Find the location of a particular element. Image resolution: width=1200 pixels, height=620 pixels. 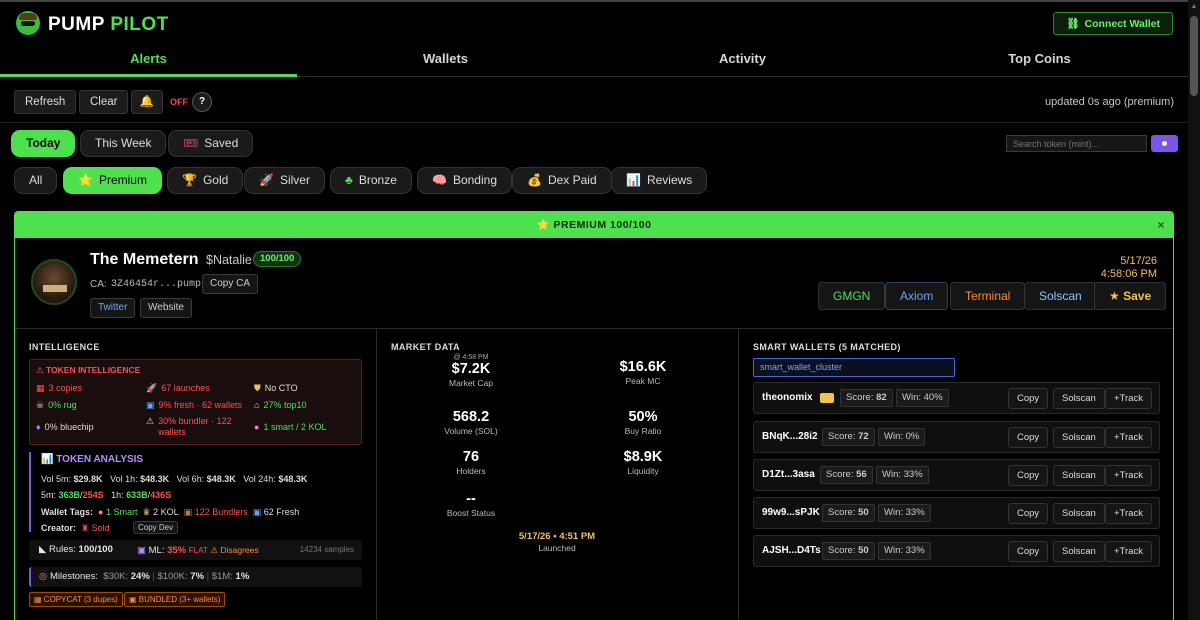

tab-activity: Activity is located at coordinates (742, 61).